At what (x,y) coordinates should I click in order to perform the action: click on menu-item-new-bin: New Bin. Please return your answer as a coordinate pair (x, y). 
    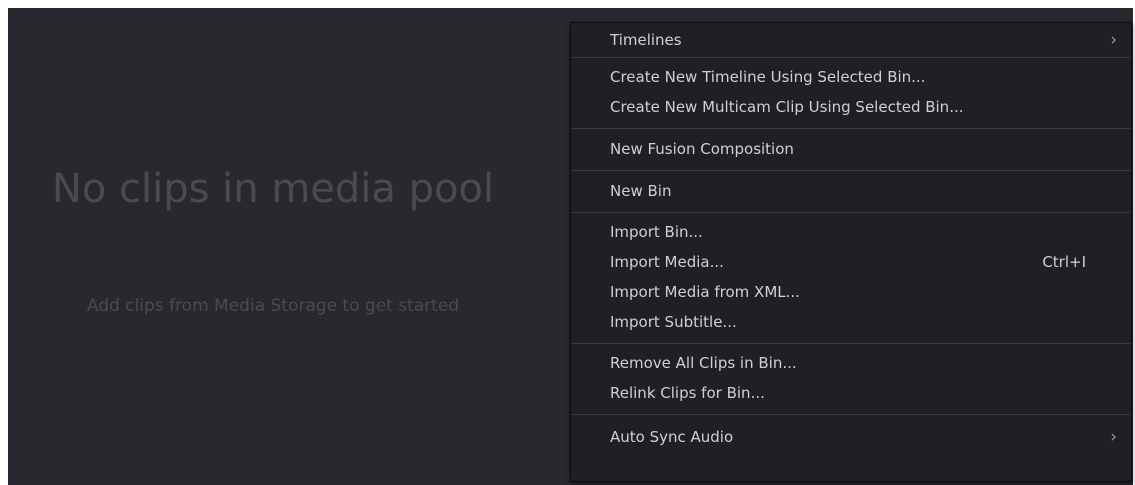
    Looking at the image, I should click on (851, 191).